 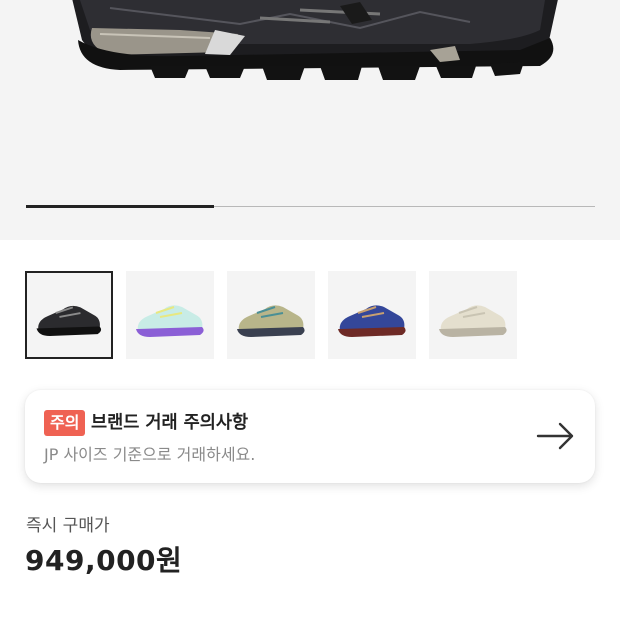 What do you see at coordinates (104, 560) in the screenshot?
I see `instant-buy-price: 949,000원` at bounding box center [104, 560].